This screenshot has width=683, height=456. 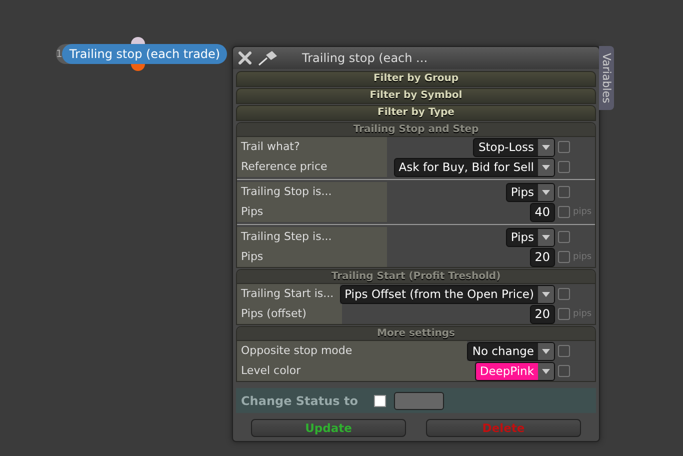 I want to click on dropdown: No change, so click(x=511, y=351).